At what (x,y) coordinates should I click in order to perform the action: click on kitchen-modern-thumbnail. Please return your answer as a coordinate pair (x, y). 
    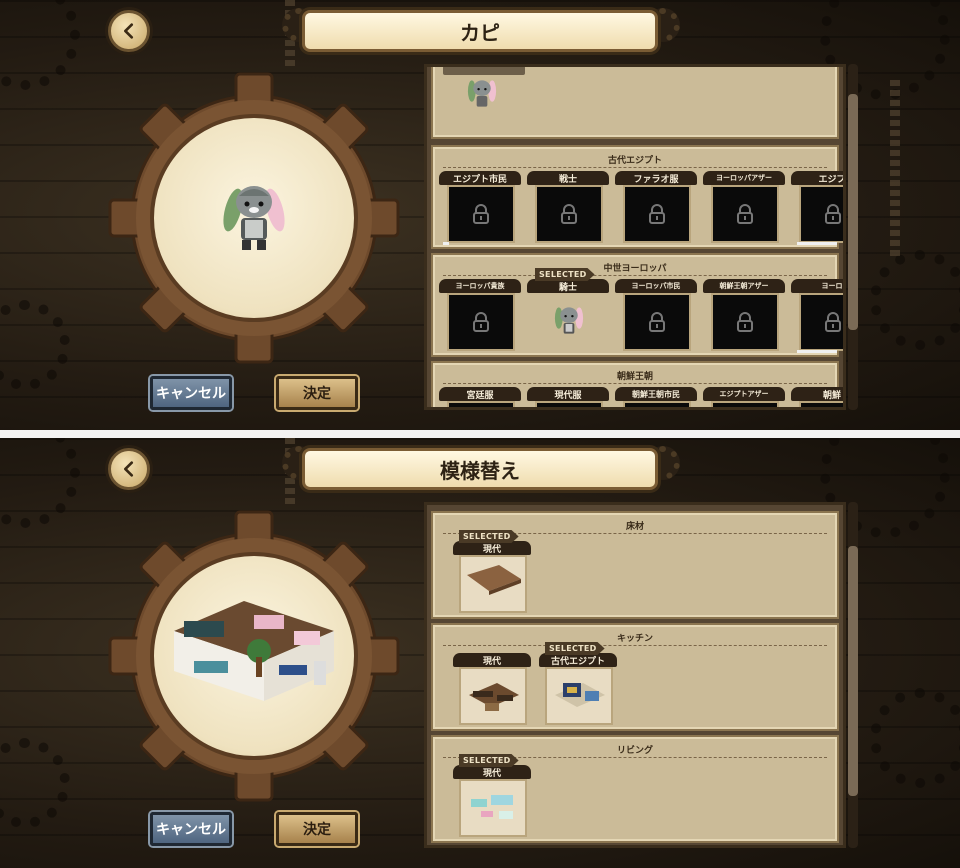
    Looking at the image, I should click on (494, 697).